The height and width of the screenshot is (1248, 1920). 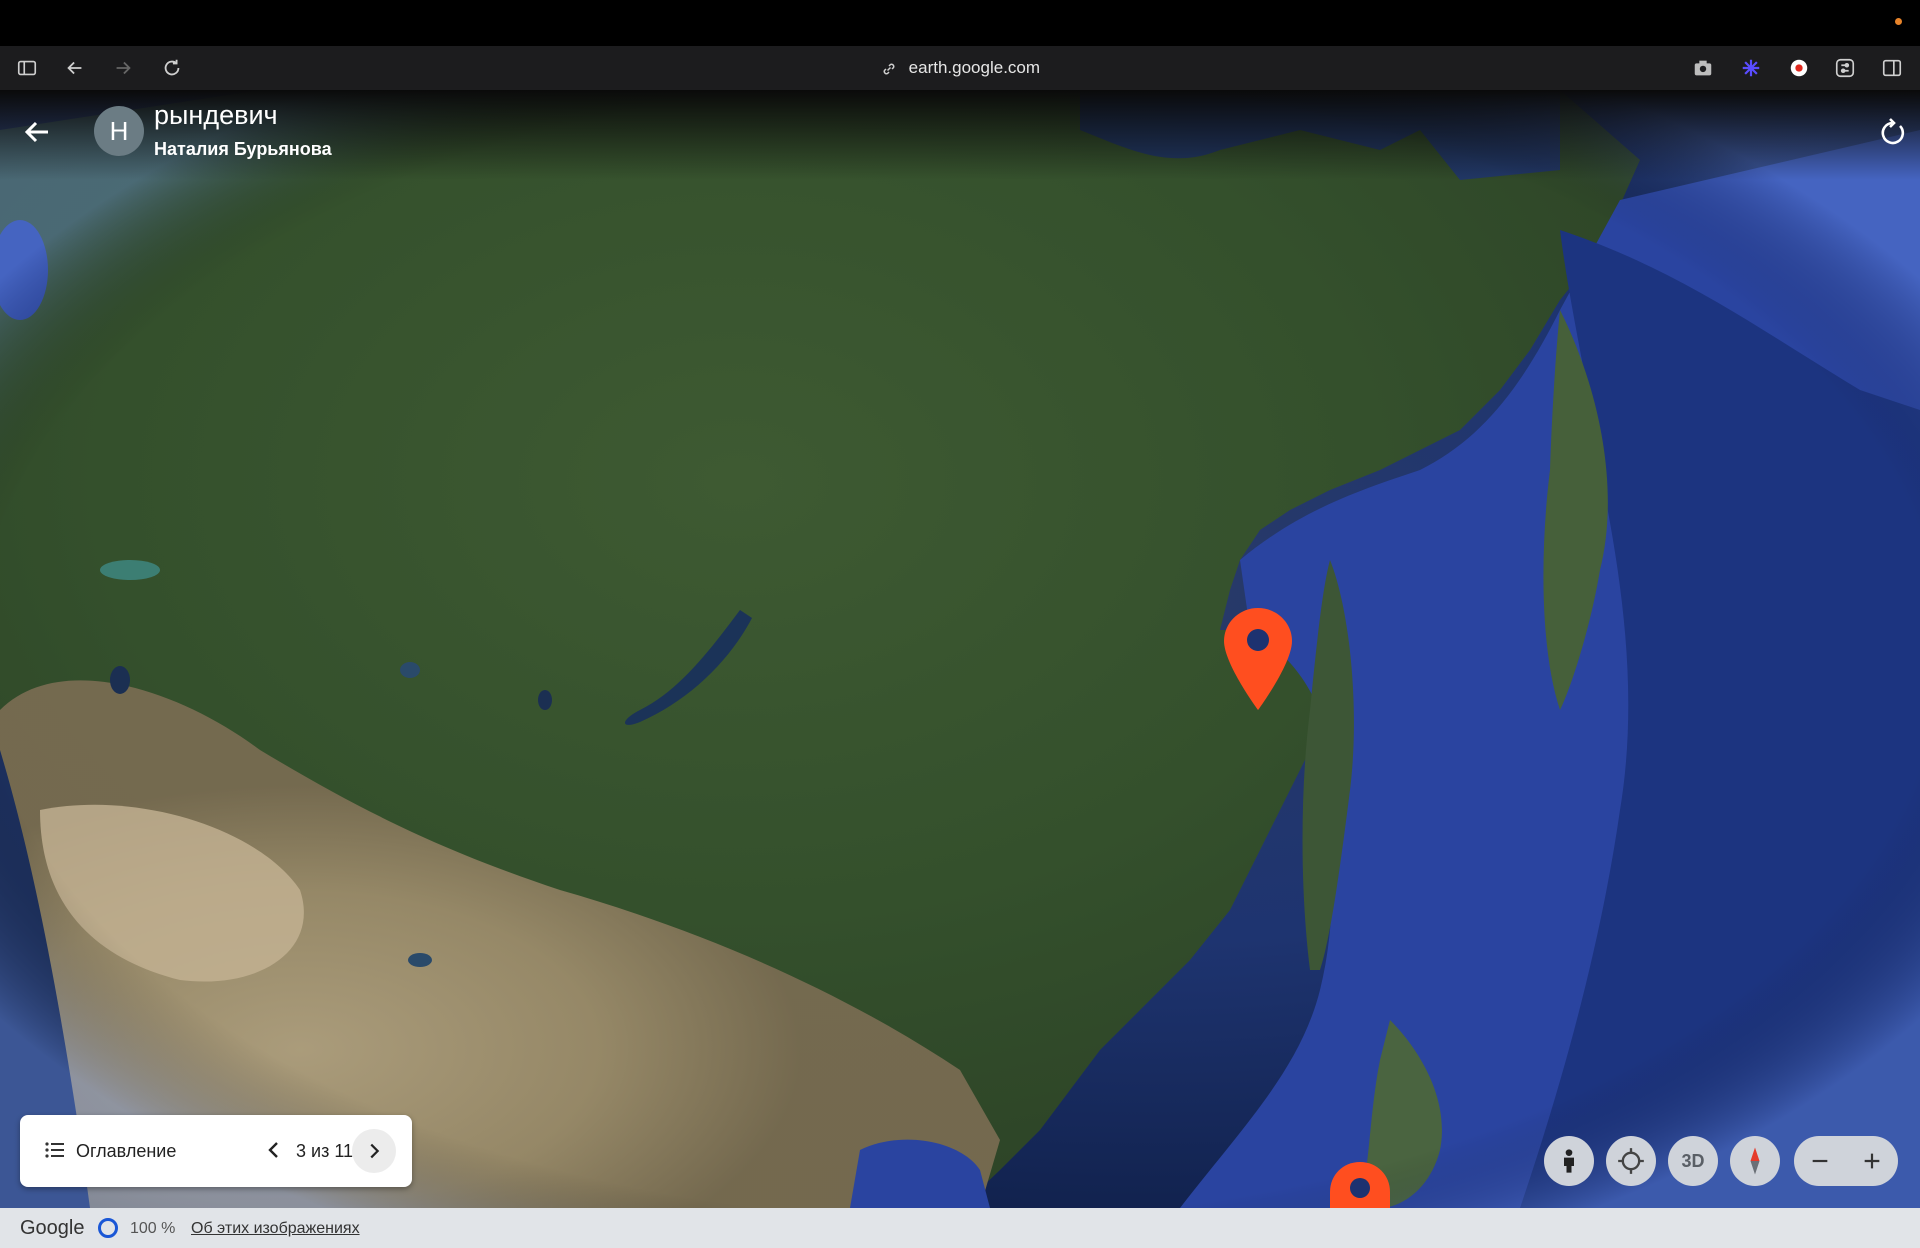 What do you see at coordinates (1898, 21) in the screenshot?
I see `status-dot` at bounding box center [1898, 21].